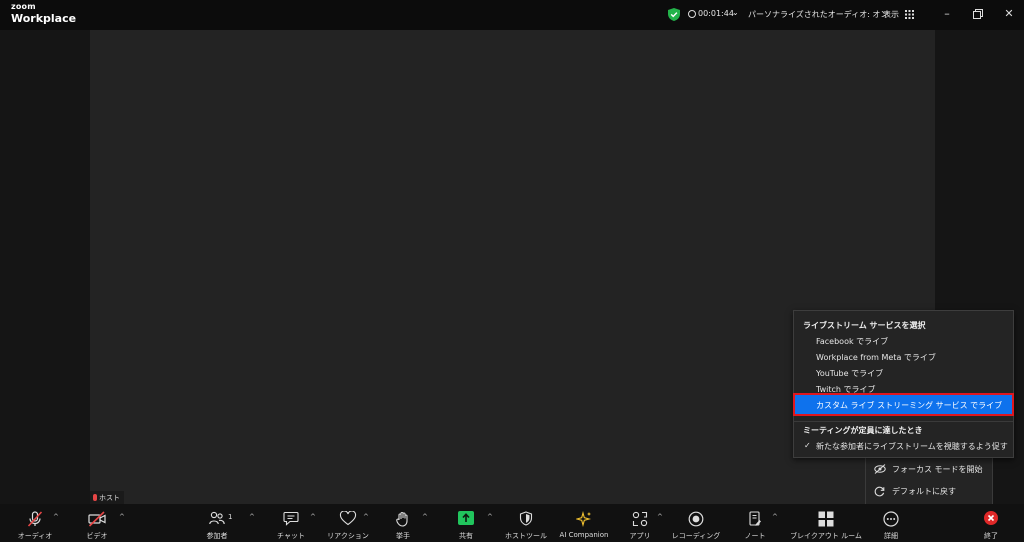  I want to click on clock-icon, so click(692, 14).